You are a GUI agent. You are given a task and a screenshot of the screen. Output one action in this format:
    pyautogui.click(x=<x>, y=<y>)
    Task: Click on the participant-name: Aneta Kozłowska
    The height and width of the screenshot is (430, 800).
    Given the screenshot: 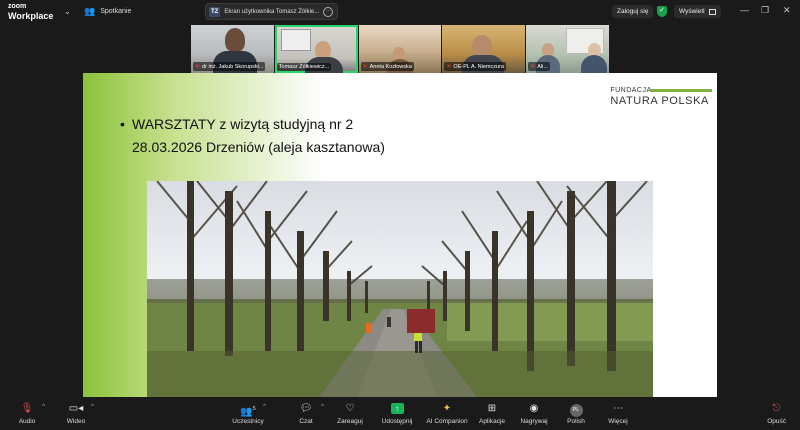 What is the action you would take?
    pyautogui.click(x=390, y=66)
    